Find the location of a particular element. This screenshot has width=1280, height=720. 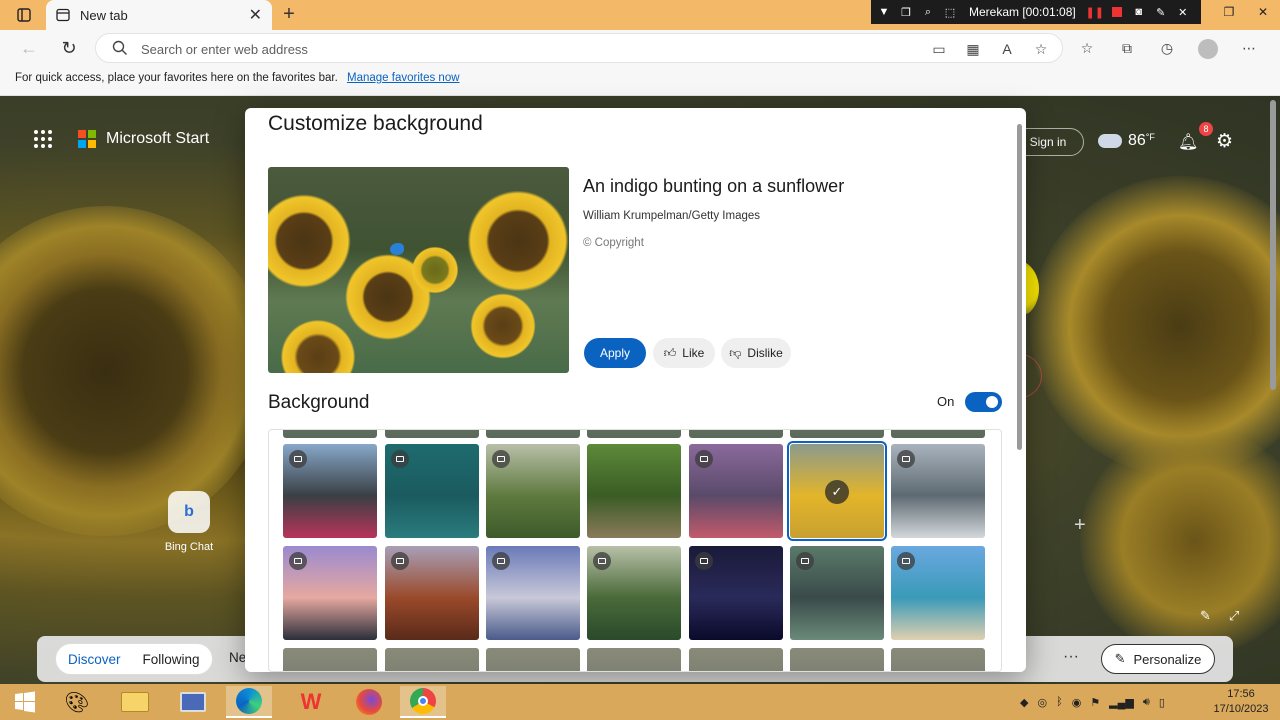

background-thumbnail-green-ridge is located at coordinates (634, 593).